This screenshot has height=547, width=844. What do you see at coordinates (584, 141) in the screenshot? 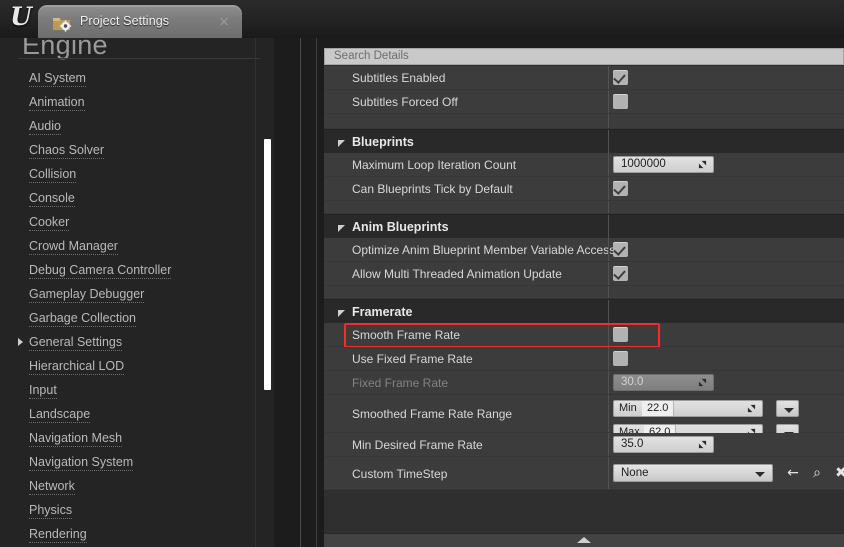
I see `section-header-blueprints: Blueprints` at bounding box center [584, 141].